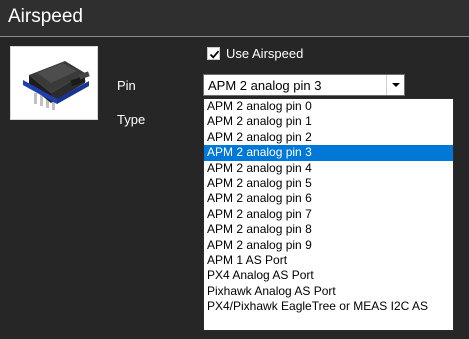  I want to click on chevron-down-icon, so click(396, 85).